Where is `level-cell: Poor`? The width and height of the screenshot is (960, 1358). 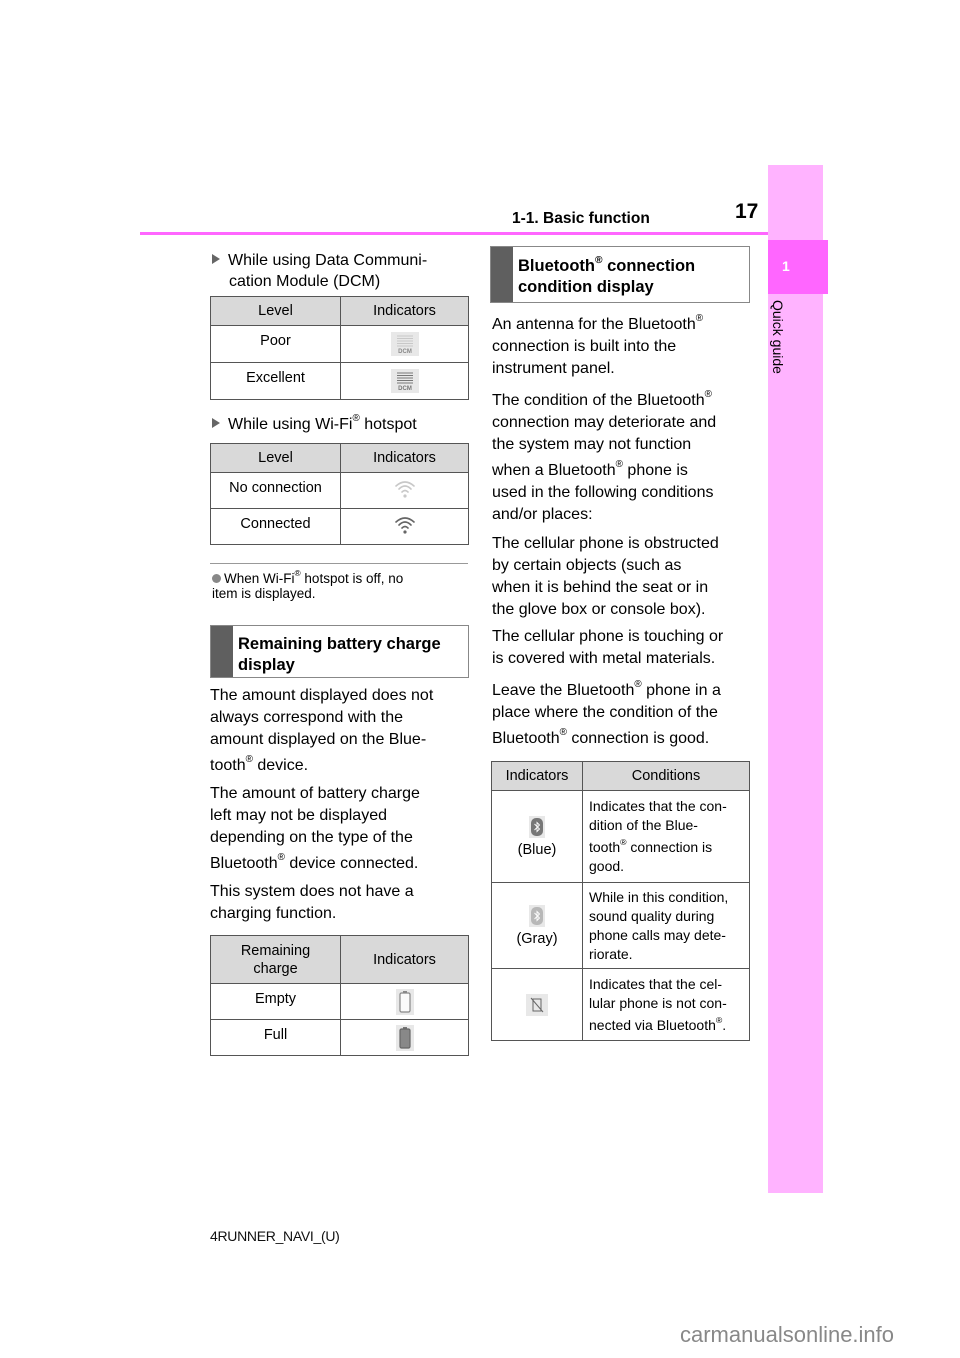
level-cell: Poor is located at coordinates (275, 344).